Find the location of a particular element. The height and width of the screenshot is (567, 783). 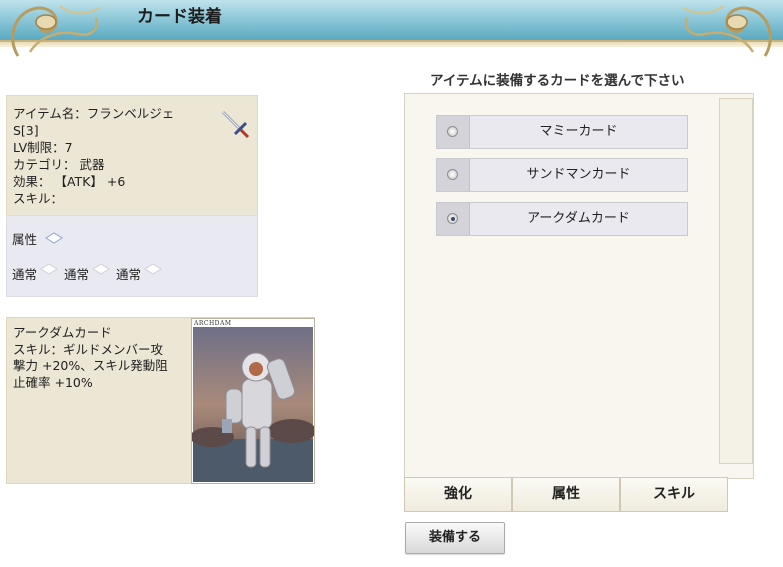

card-option-mummy: マミーカード is located at coordinates (562, 132).